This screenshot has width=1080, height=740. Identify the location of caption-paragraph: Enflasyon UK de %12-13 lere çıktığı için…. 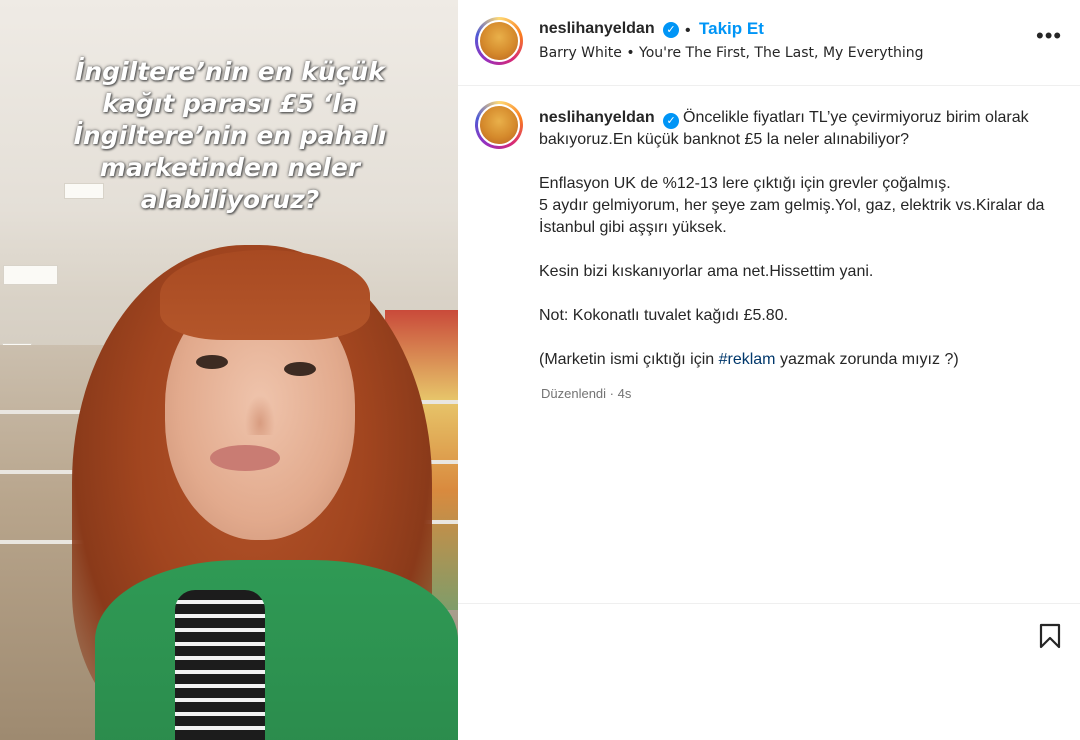
(792, 205).